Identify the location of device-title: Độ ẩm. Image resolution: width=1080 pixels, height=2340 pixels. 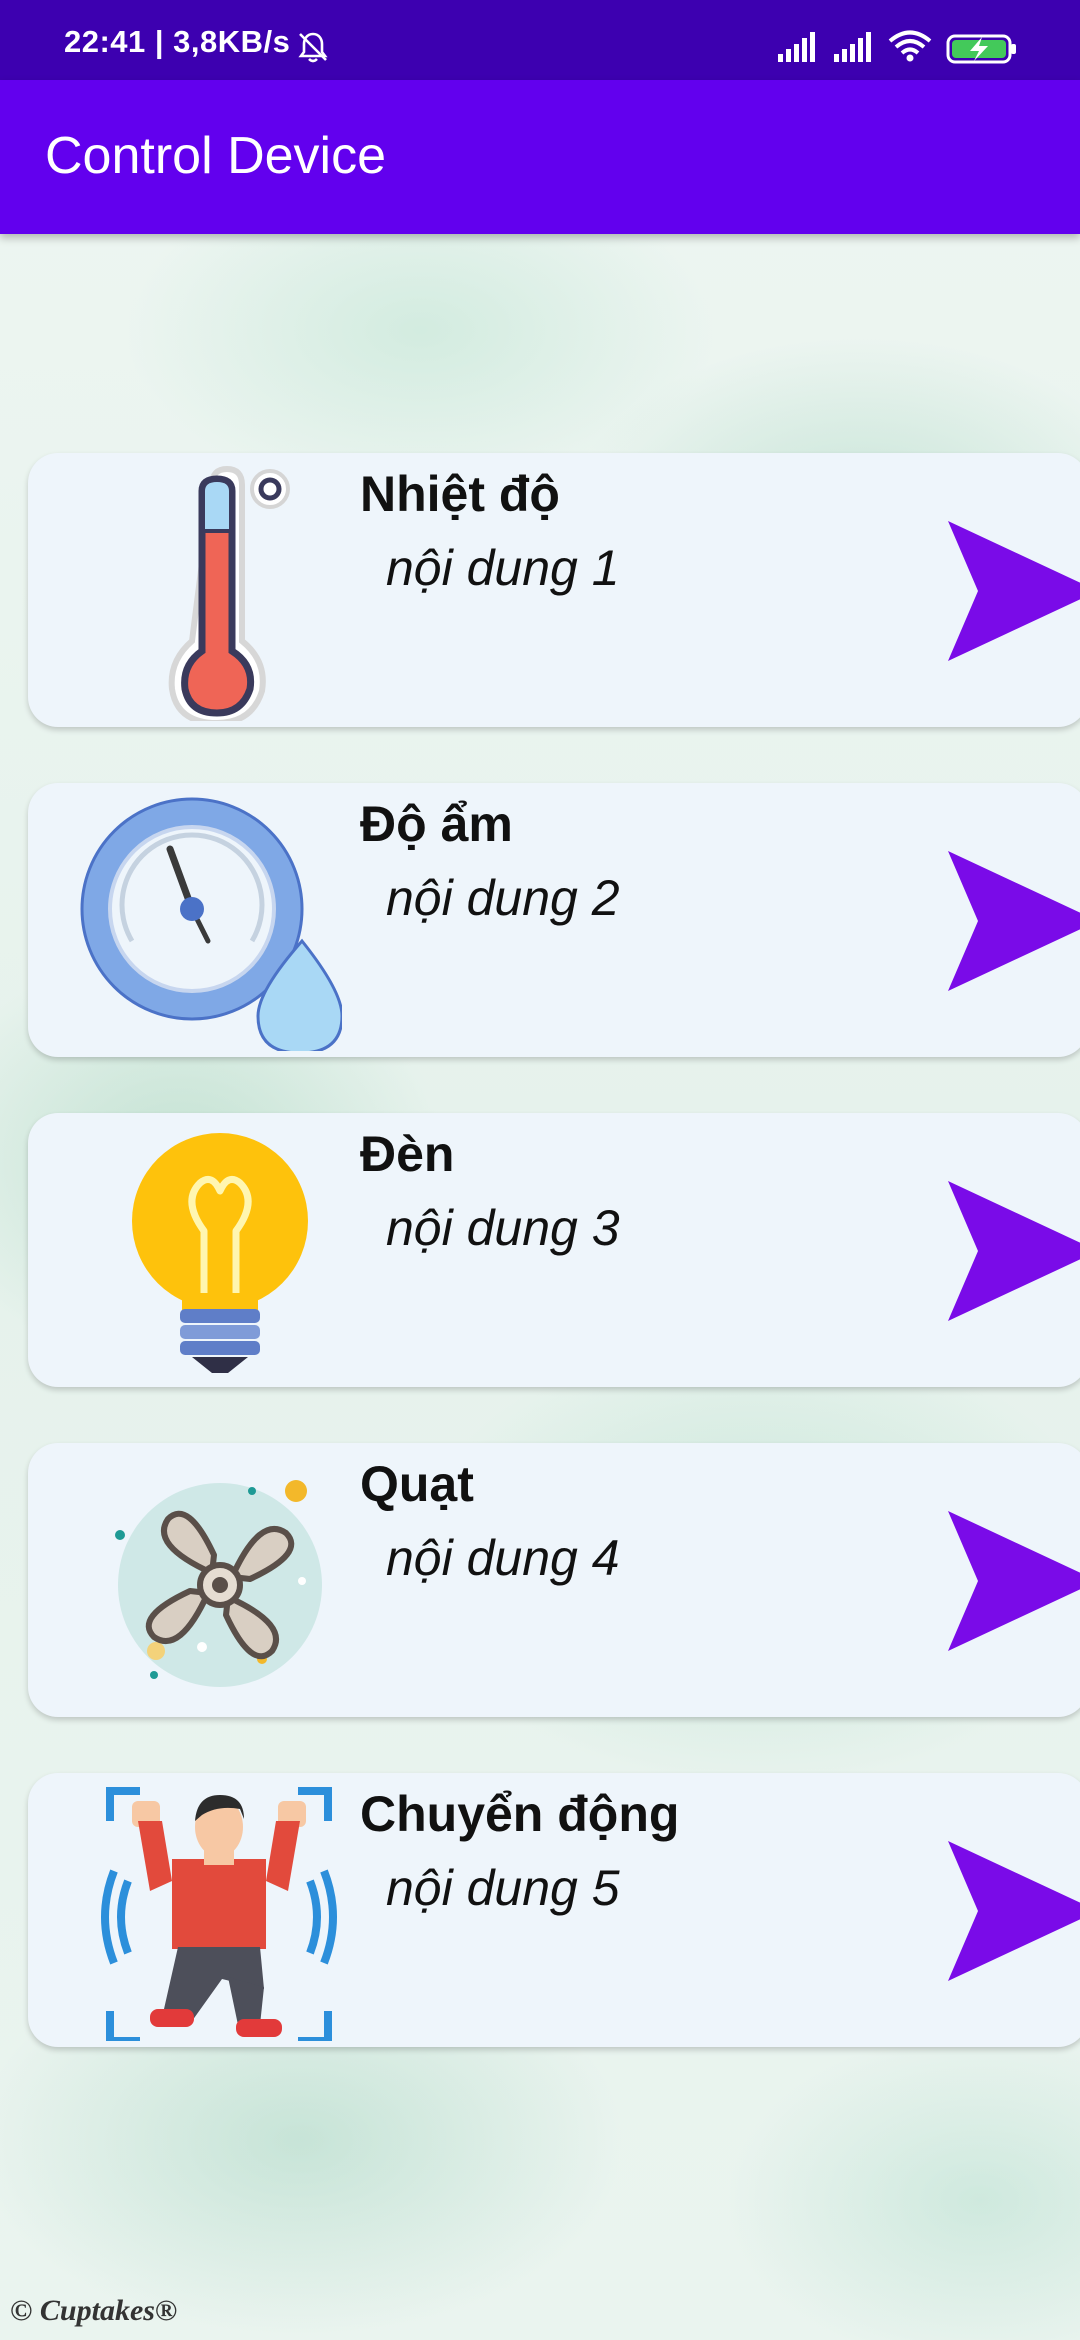
(436, 824).